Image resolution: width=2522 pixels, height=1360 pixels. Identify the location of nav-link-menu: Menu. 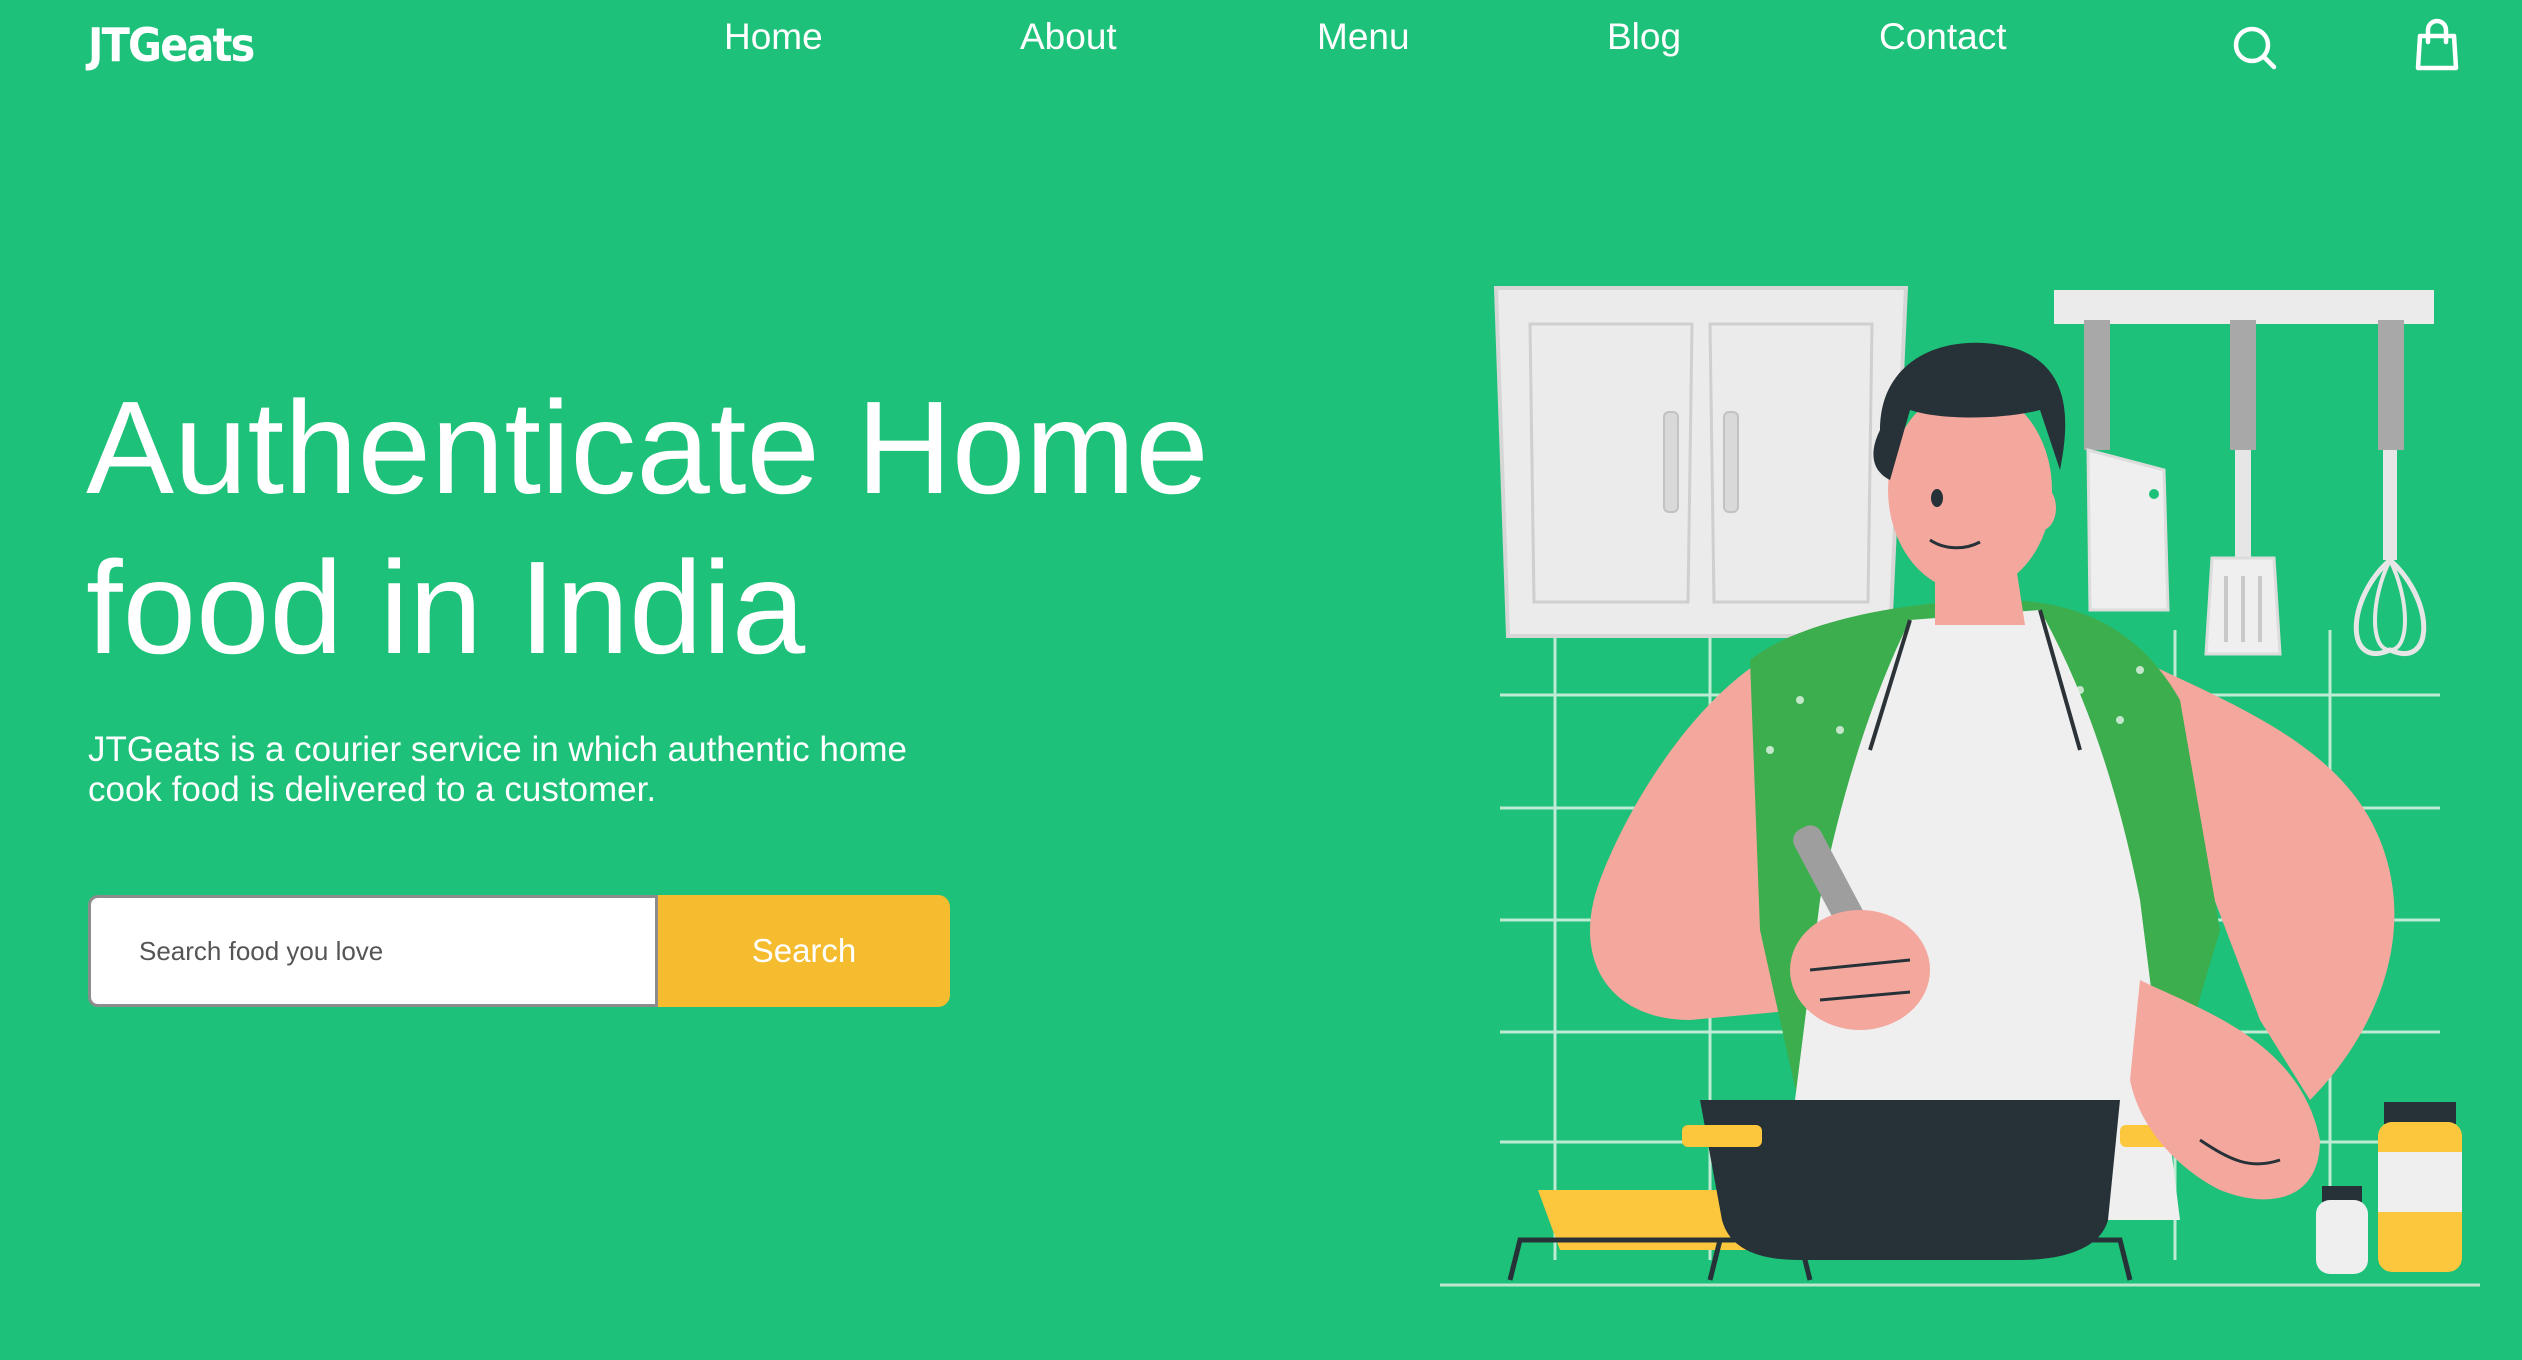
(1363, 37).